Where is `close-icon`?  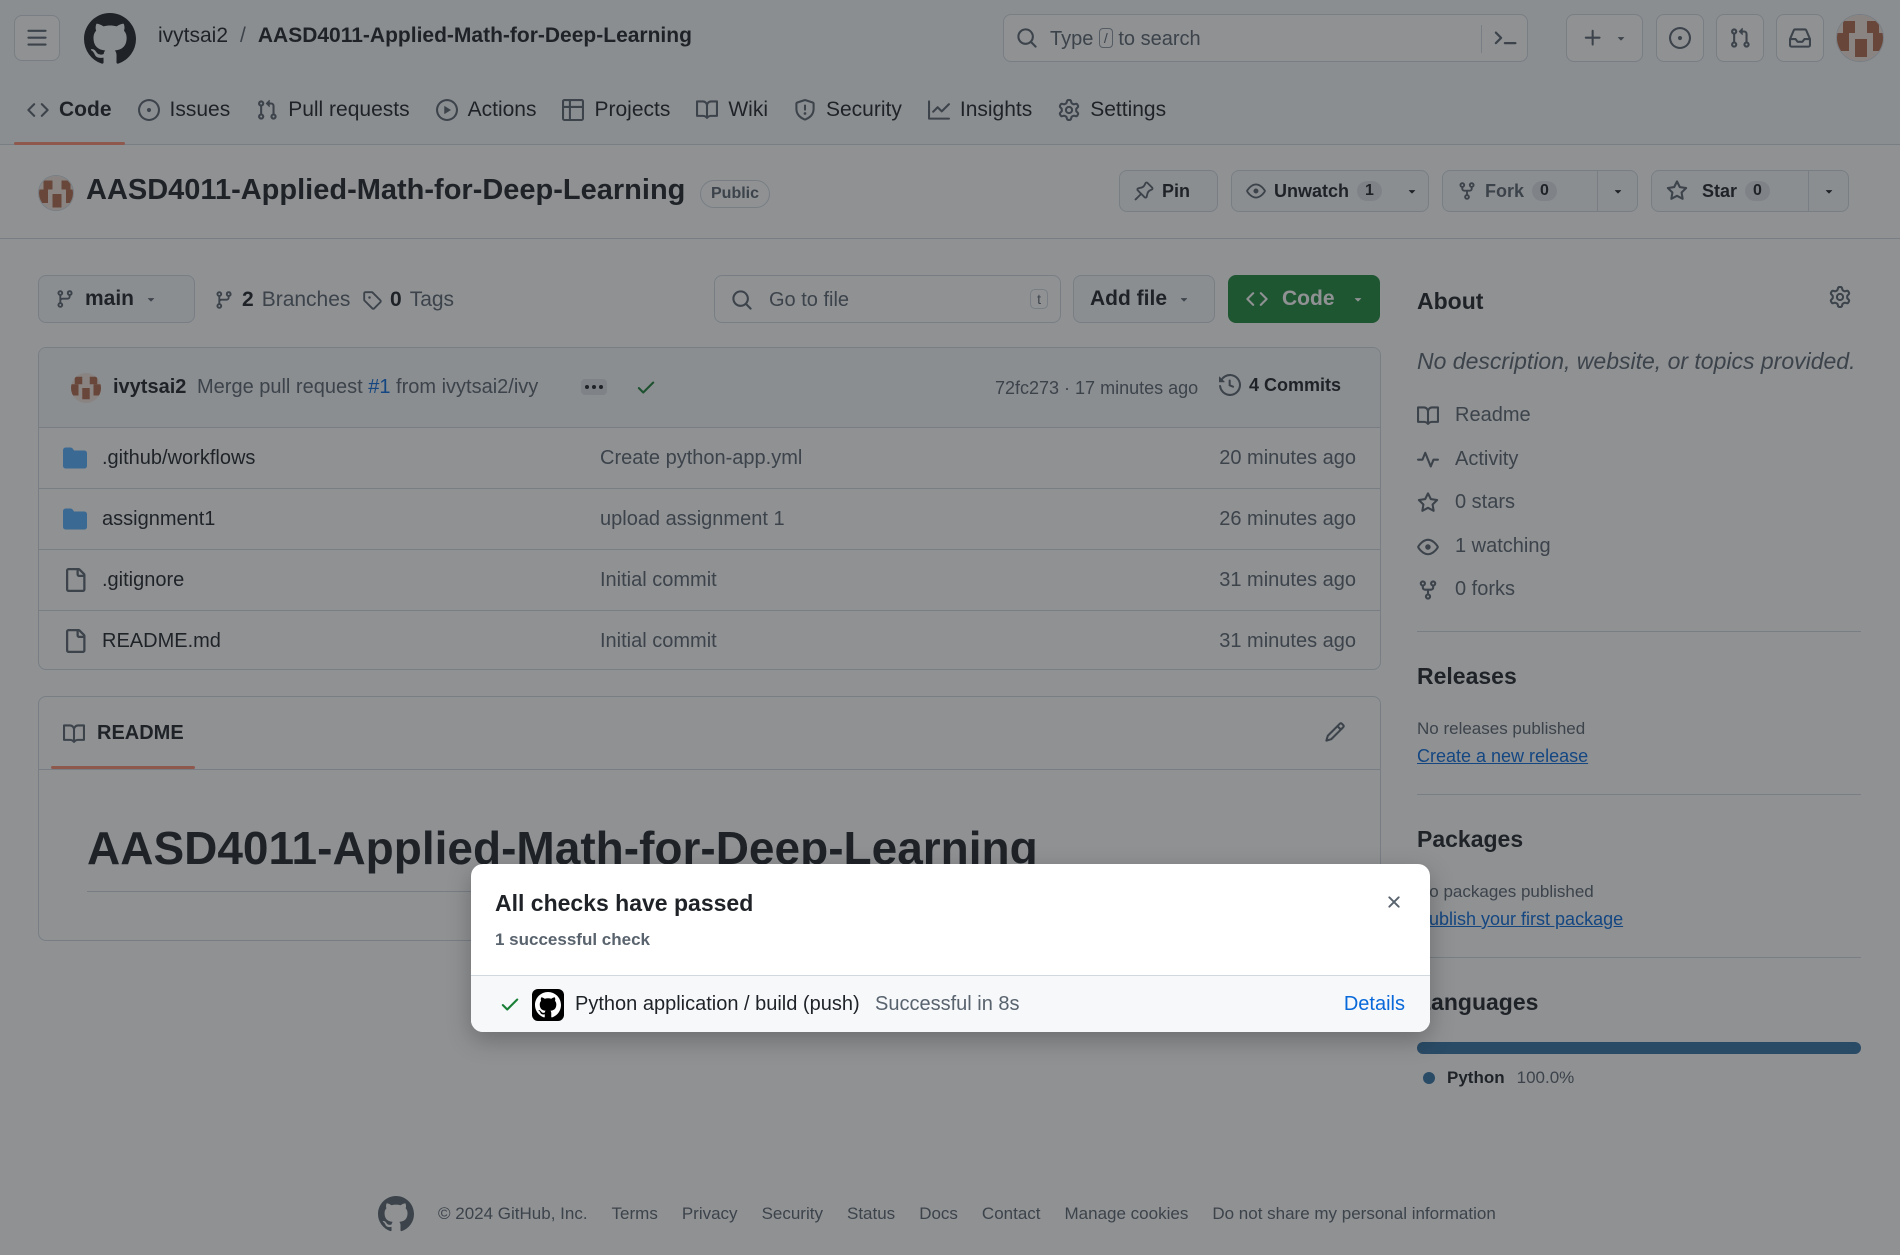
close-icon is located at coordinates (1394, 902).